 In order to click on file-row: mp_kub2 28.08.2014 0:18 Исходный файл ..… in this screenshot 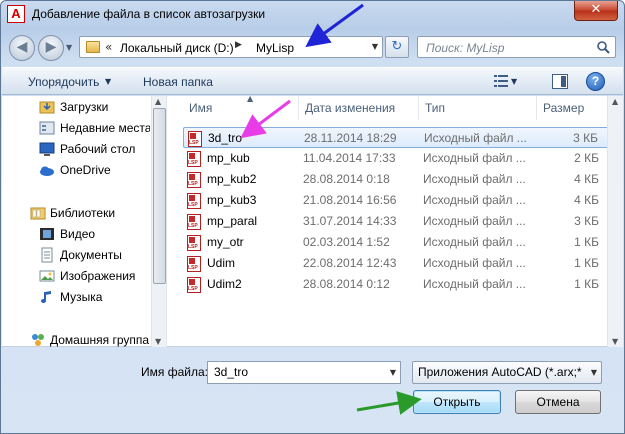, I will do `click(396, 179)`.